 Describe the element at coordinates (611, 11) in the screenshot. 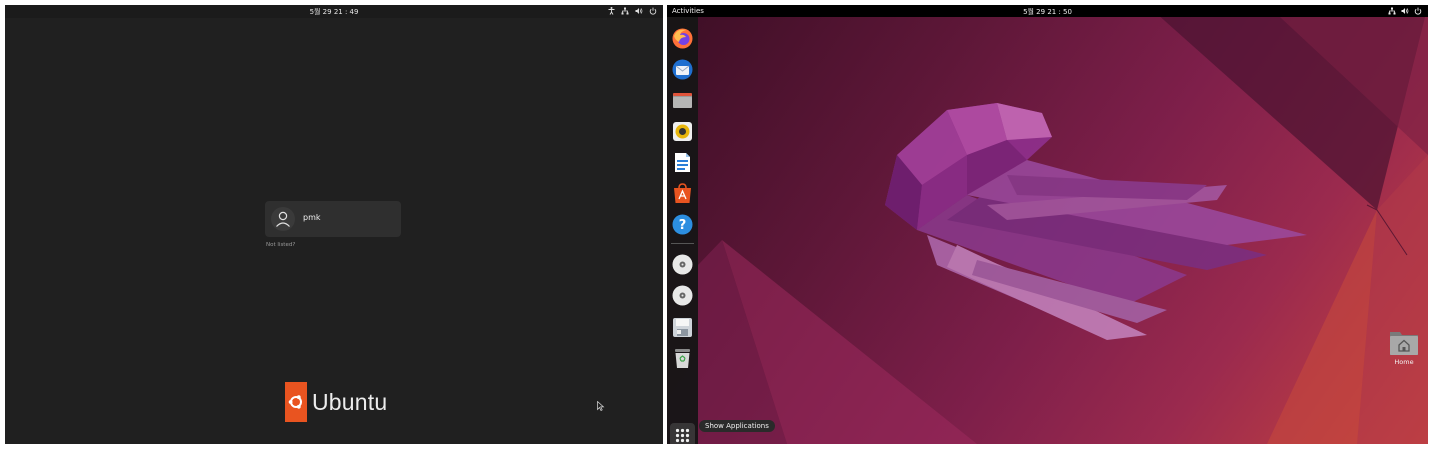

I see `accessibility-icon` at that location.